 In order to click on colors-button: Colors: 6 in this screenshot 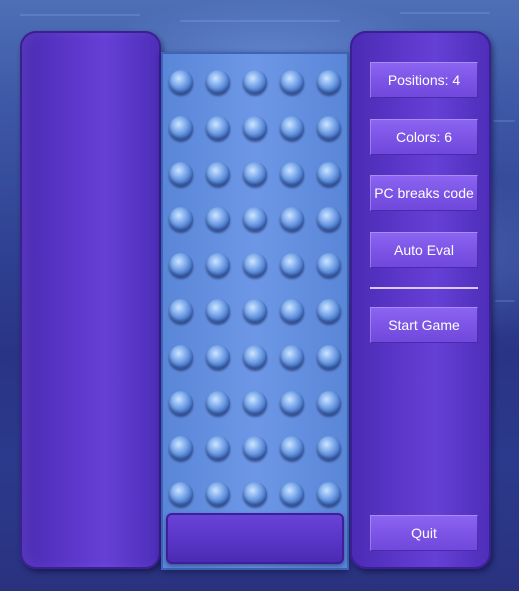, I will do `click(424, 137)`.